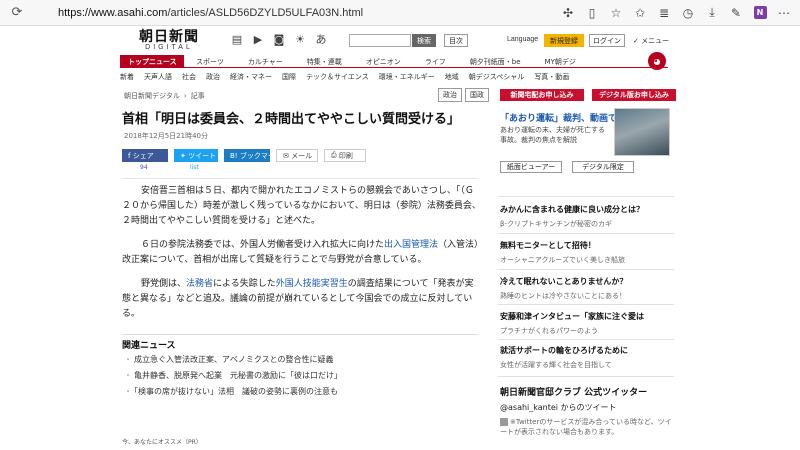  Describe the element at coordinates (522, 39) in the screenshot. I see `language-link: Language` at that location.